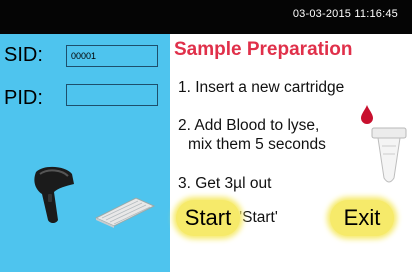 This screenshot has height=272, width=412. I want to click on keyboard-icon, so click(125, 212).